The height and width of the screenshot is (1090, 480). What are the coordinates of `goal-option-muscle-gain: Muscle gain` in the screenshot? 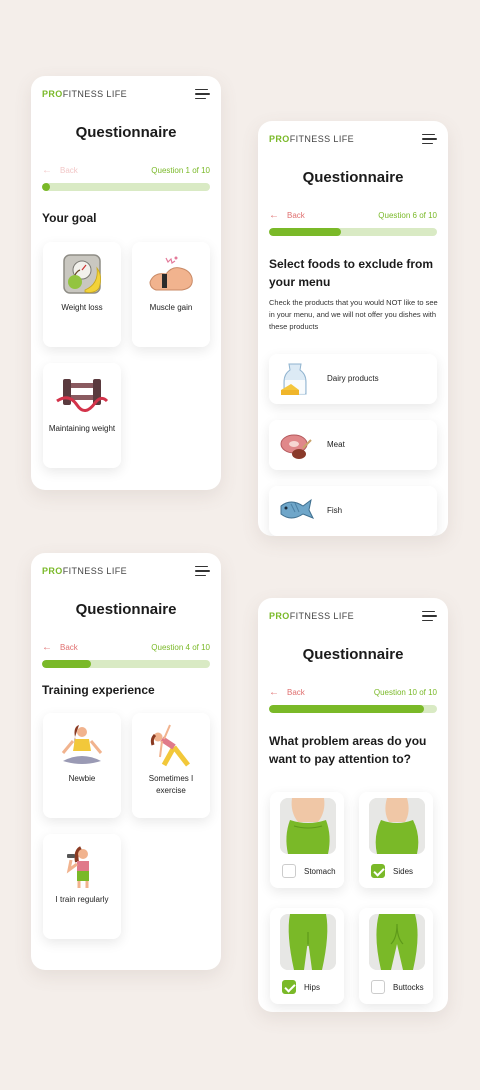 It's located at (171, 294).